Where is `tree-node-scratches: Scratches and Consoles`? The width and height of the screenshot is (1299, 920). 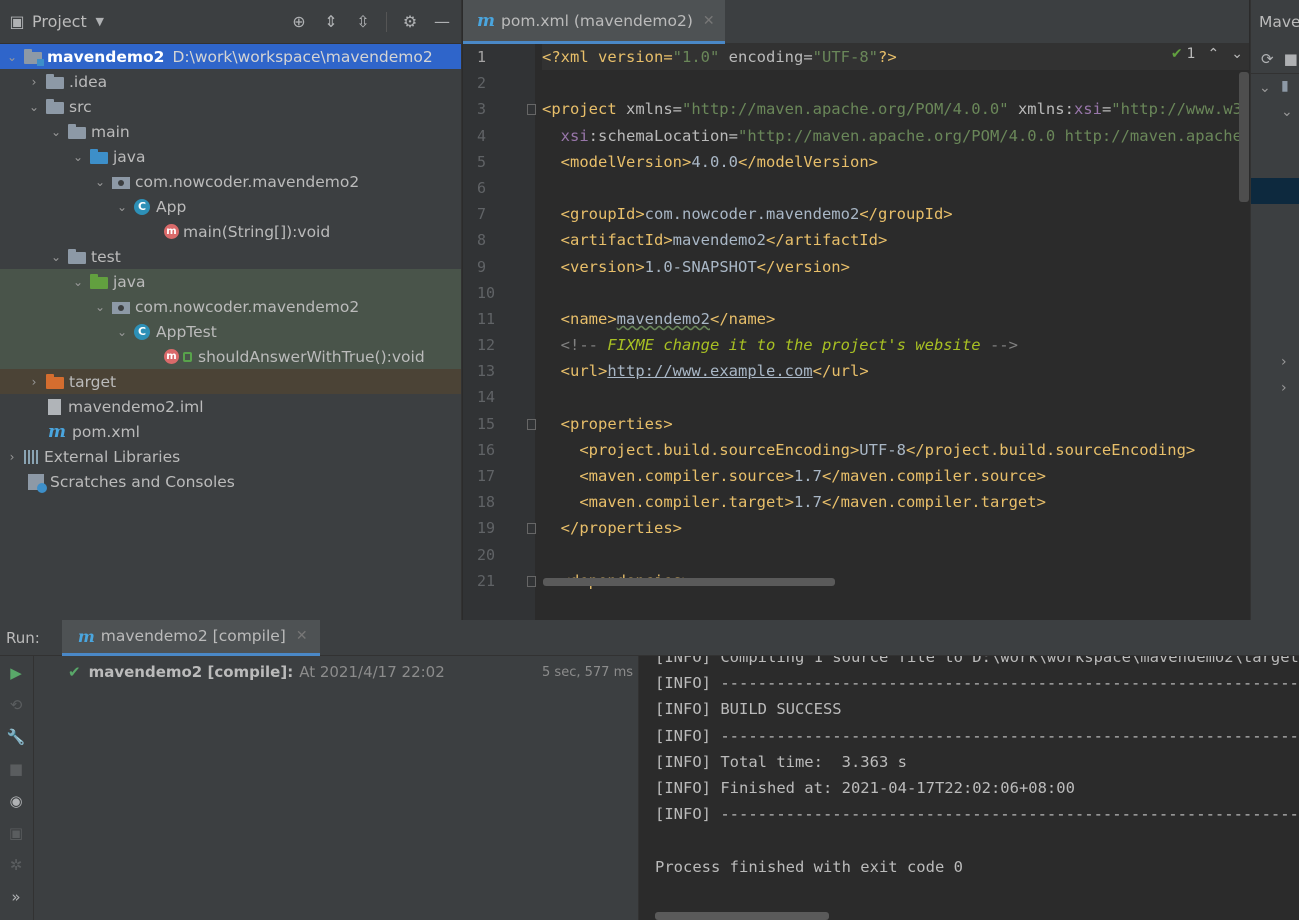 tree-node-scratches: Scratches and Consoles is located at coordinates (230, 481).